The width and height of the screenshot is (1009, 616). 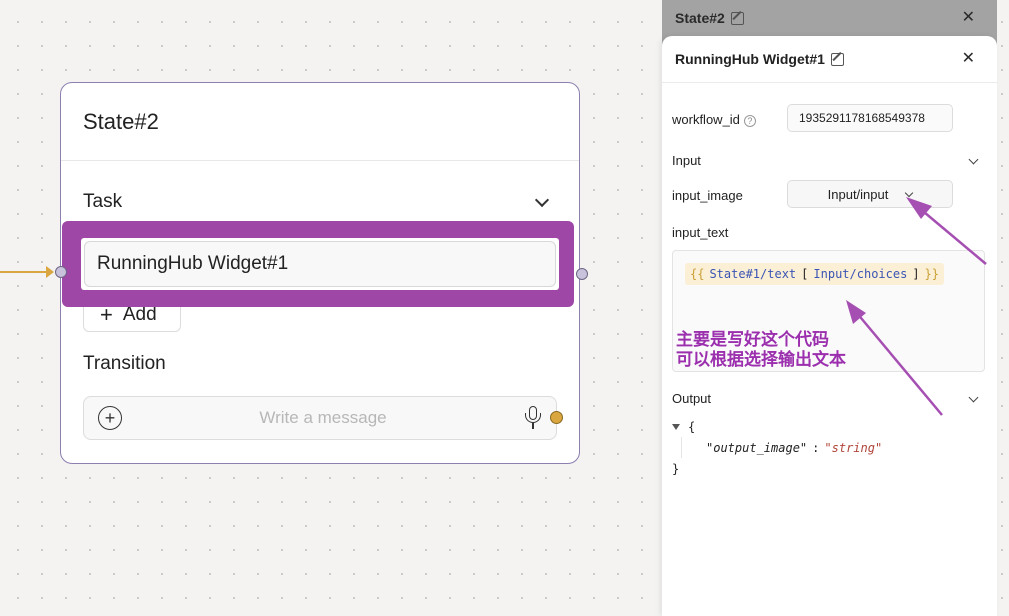 I want to click on template-variable-chip: {{ State#1/text [ Input/choices ] }}, so click(x=814, y=274).